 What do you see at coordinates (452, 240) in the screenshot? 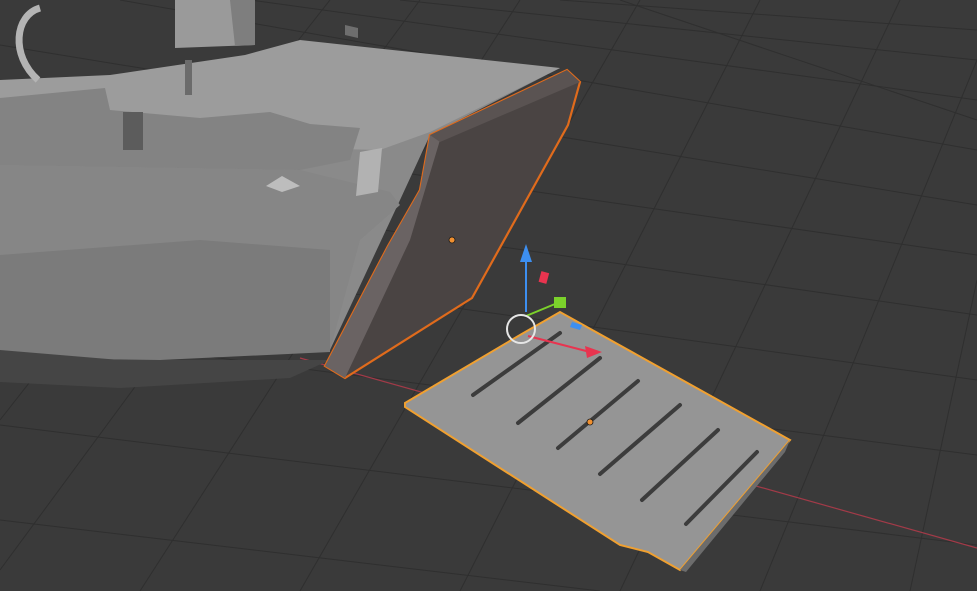
I see `panel-origin-point` at bounding box center [452, 240].